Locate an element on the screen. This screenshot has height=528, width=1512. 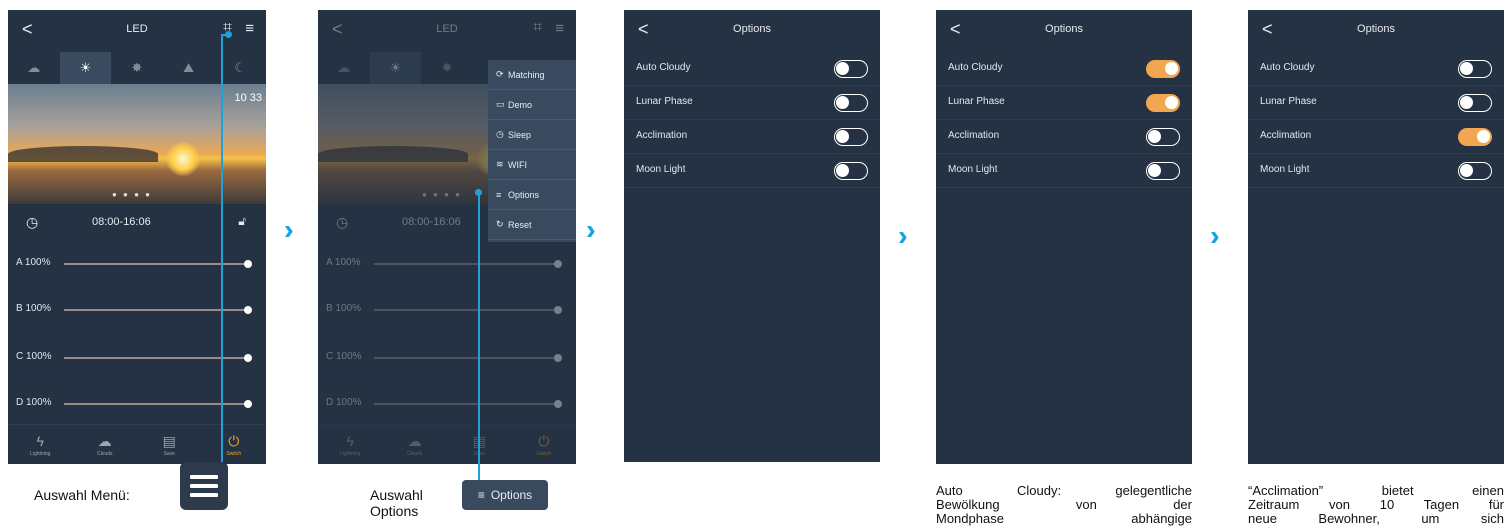
desc-line: Bewölkung von der is located at coordinates (1064, 504).